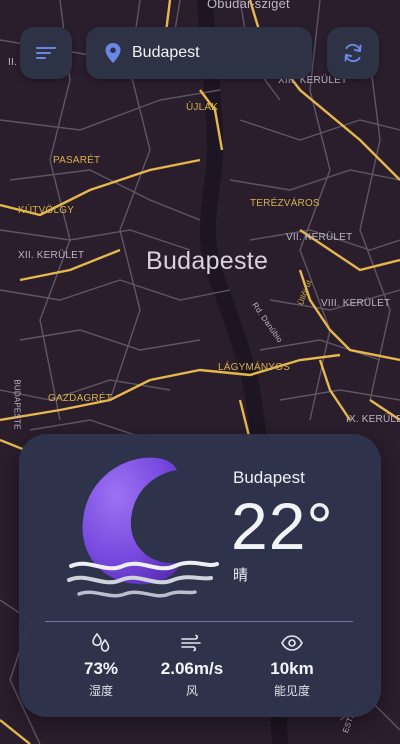 Image resolution: width=400 pixels, height=744 pixels. I want to click on map-label-lagymanyos: LÁGYMÁNYOS, so click(254, 367).